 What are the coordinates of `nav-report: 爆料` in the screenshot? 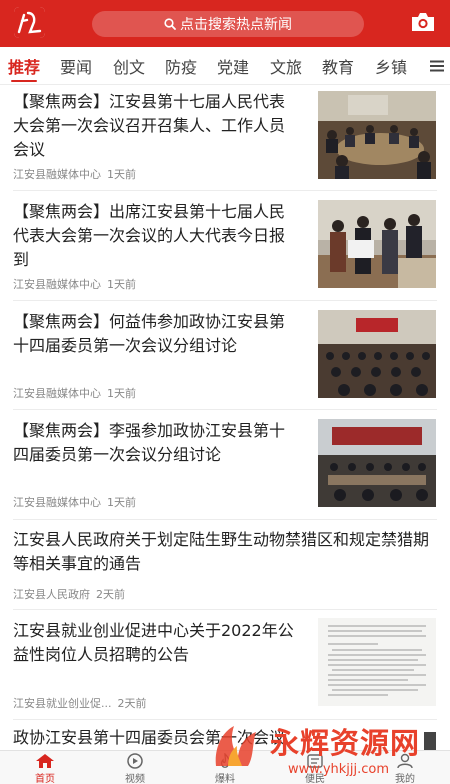 It's located at (225, 767).